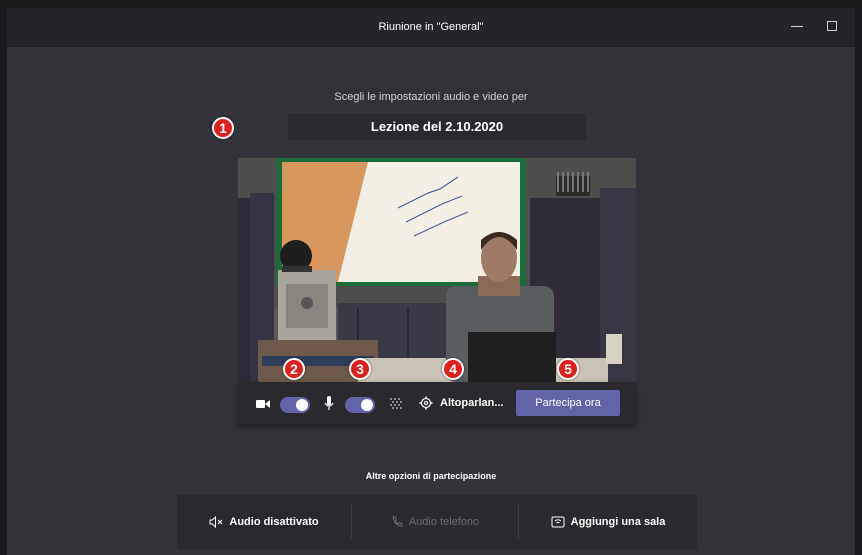  Describe the element at coordinates (437, 403) in the screenshot. I see `device-controls-bar: Altoparlan... Partecipa ora` at that location.